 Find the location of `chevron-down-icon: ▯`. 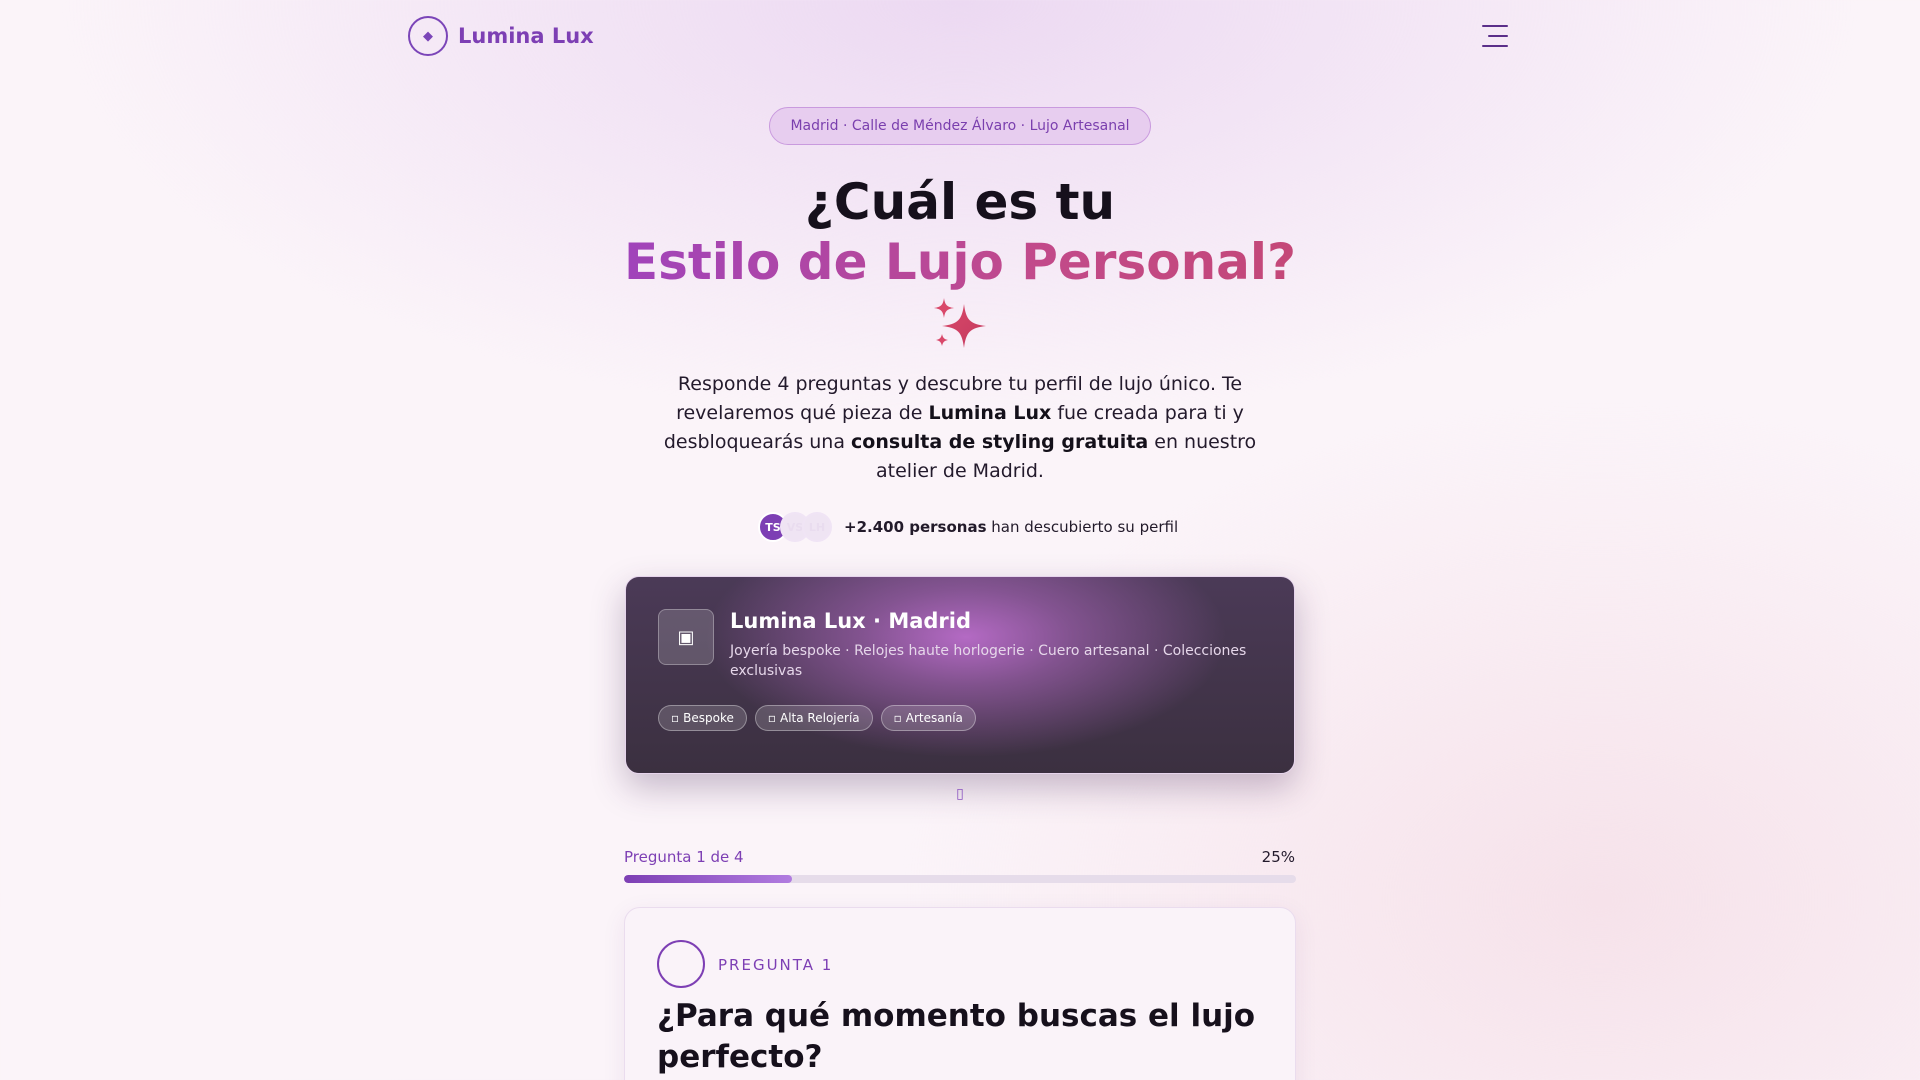

chevron-down-icon: ▯ is located at coordinates (960, 796).